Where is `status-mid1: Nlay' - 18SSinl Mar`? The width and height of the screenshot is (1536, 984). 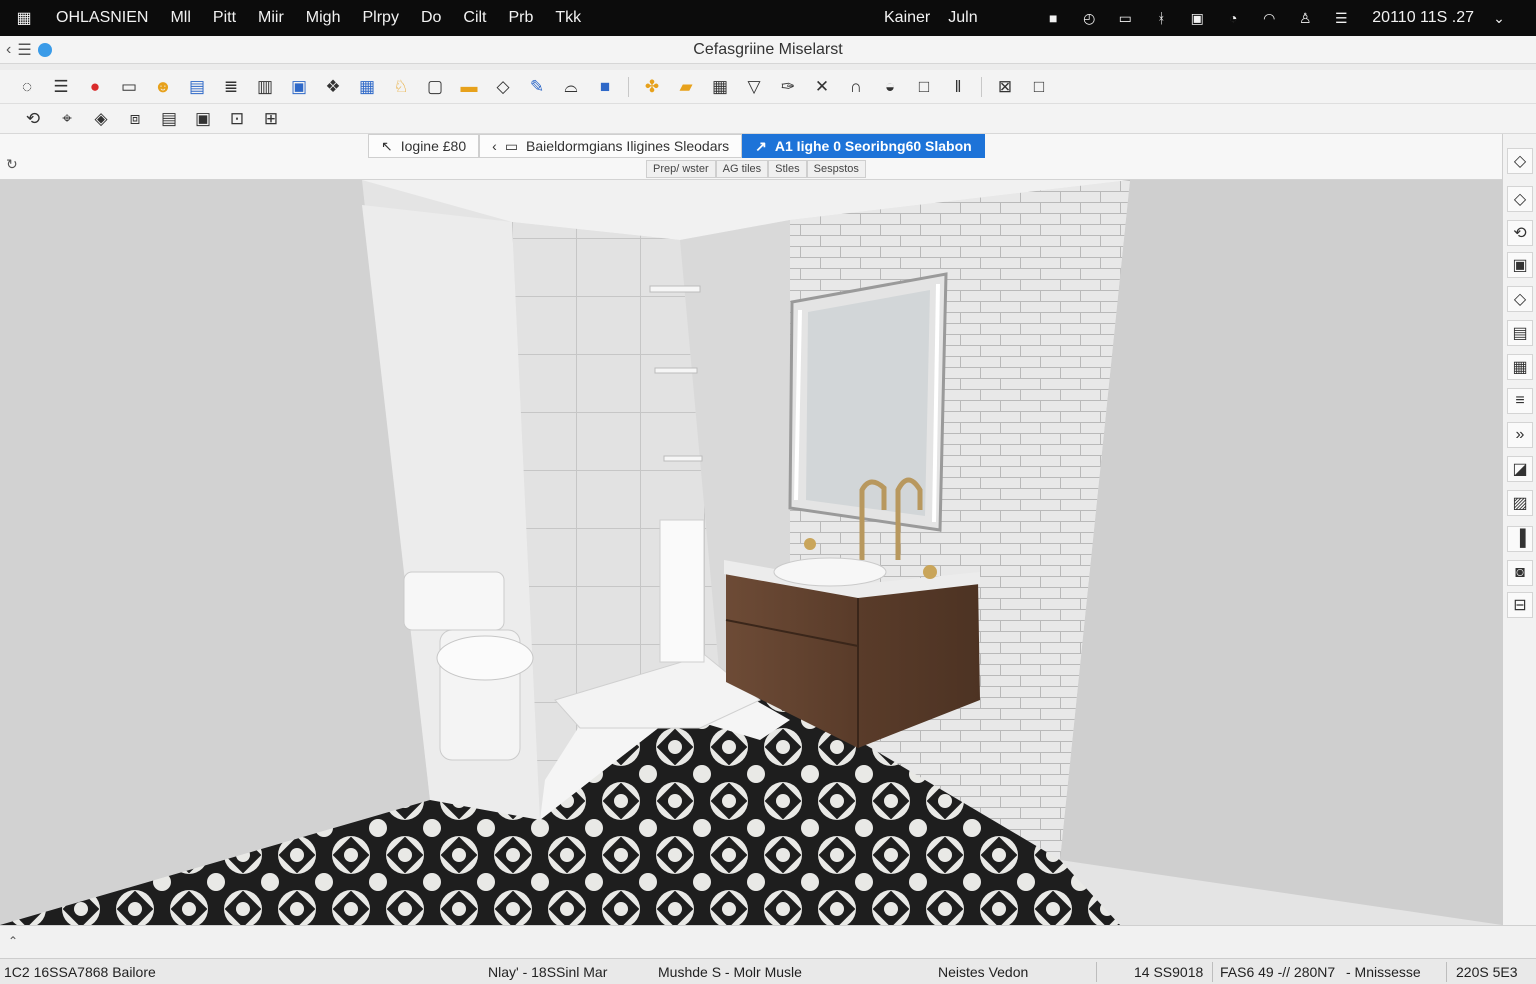
status-mid1: Nlay' - 18SSinl Mar is located at coordinates (548, 972).